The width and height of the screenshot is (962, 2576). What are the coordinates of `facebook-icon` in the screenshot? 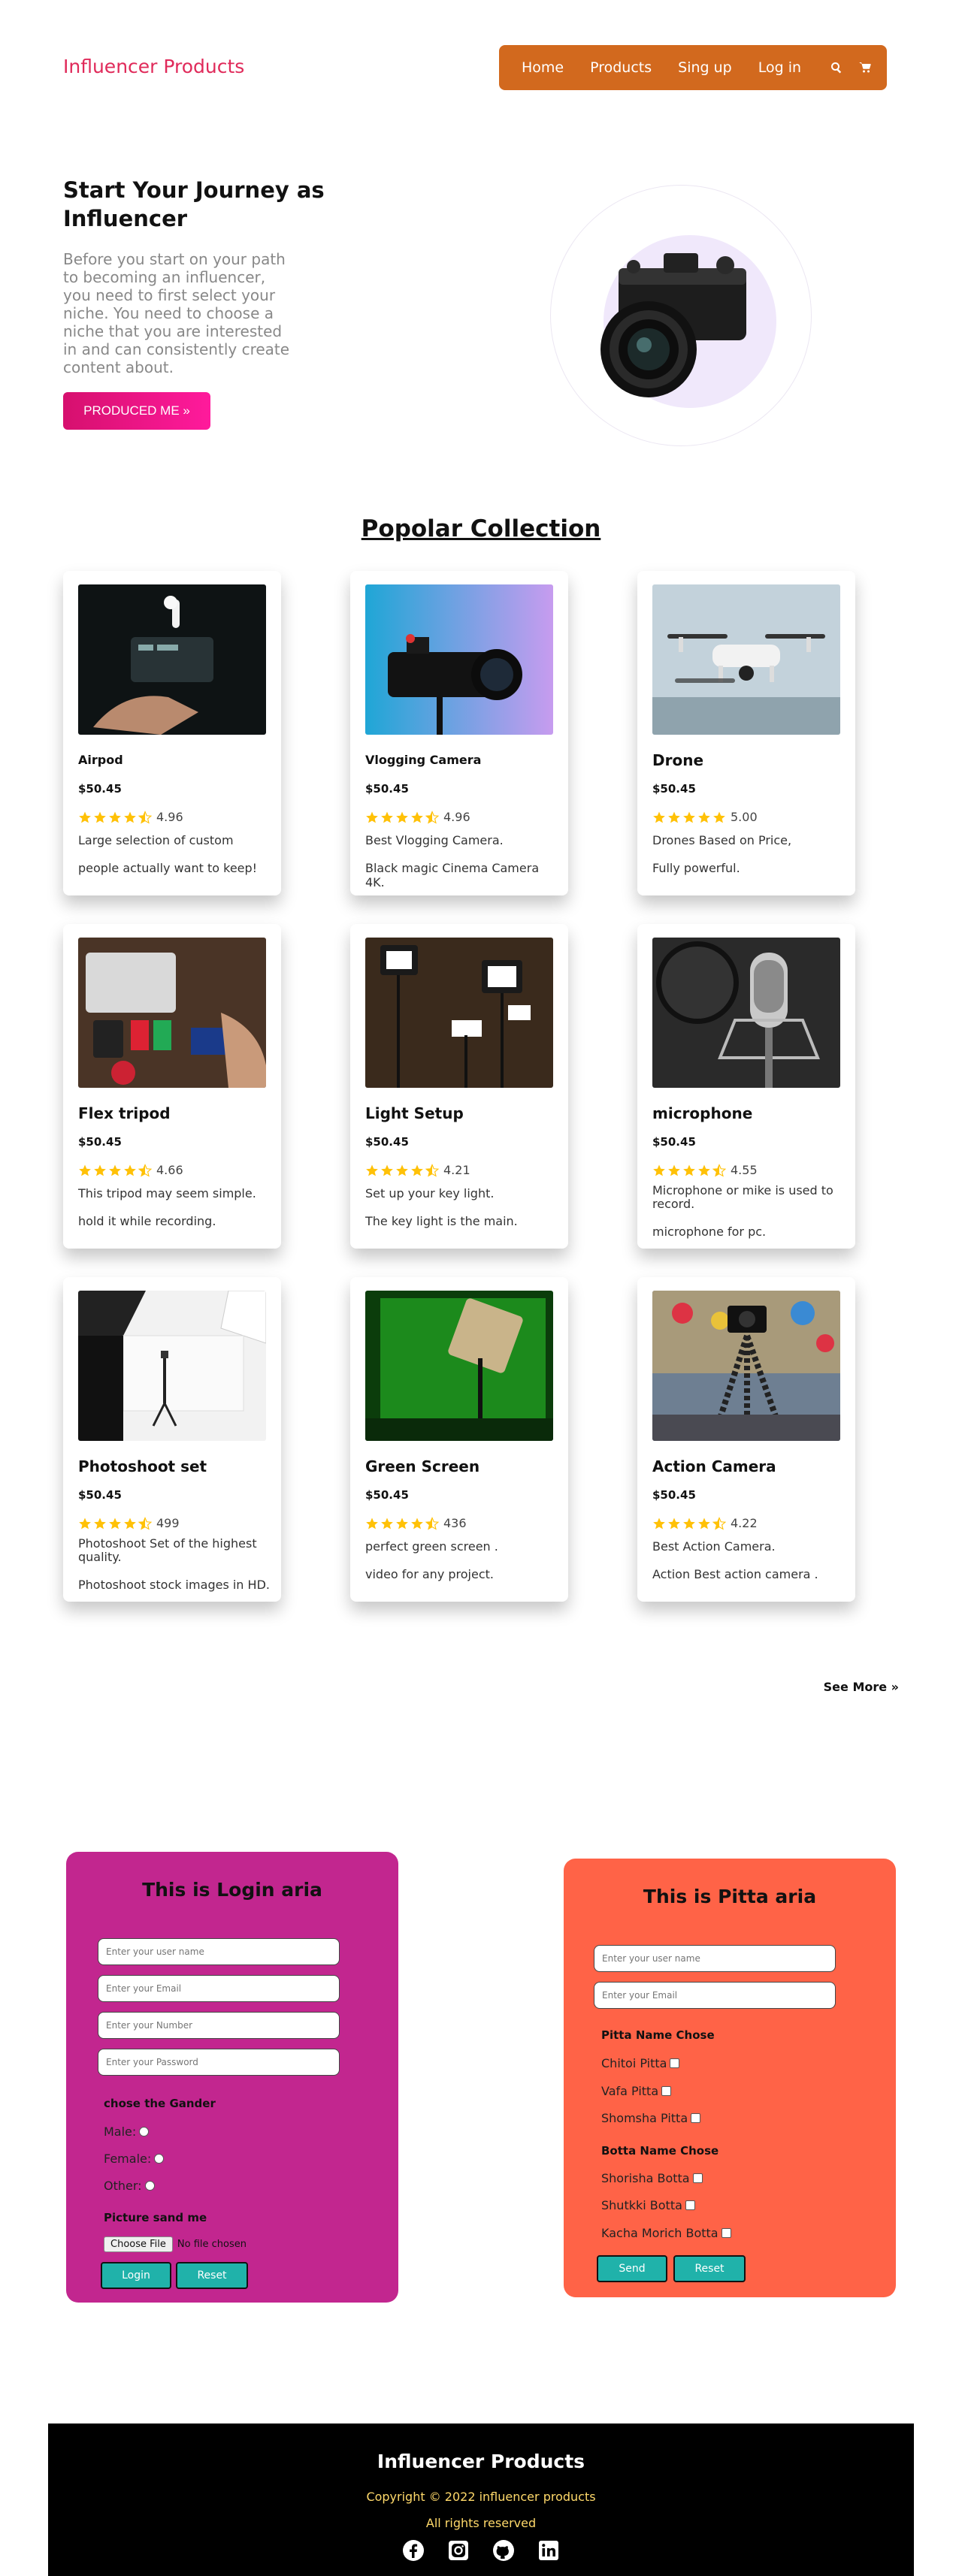 It's located at (413, 2550).